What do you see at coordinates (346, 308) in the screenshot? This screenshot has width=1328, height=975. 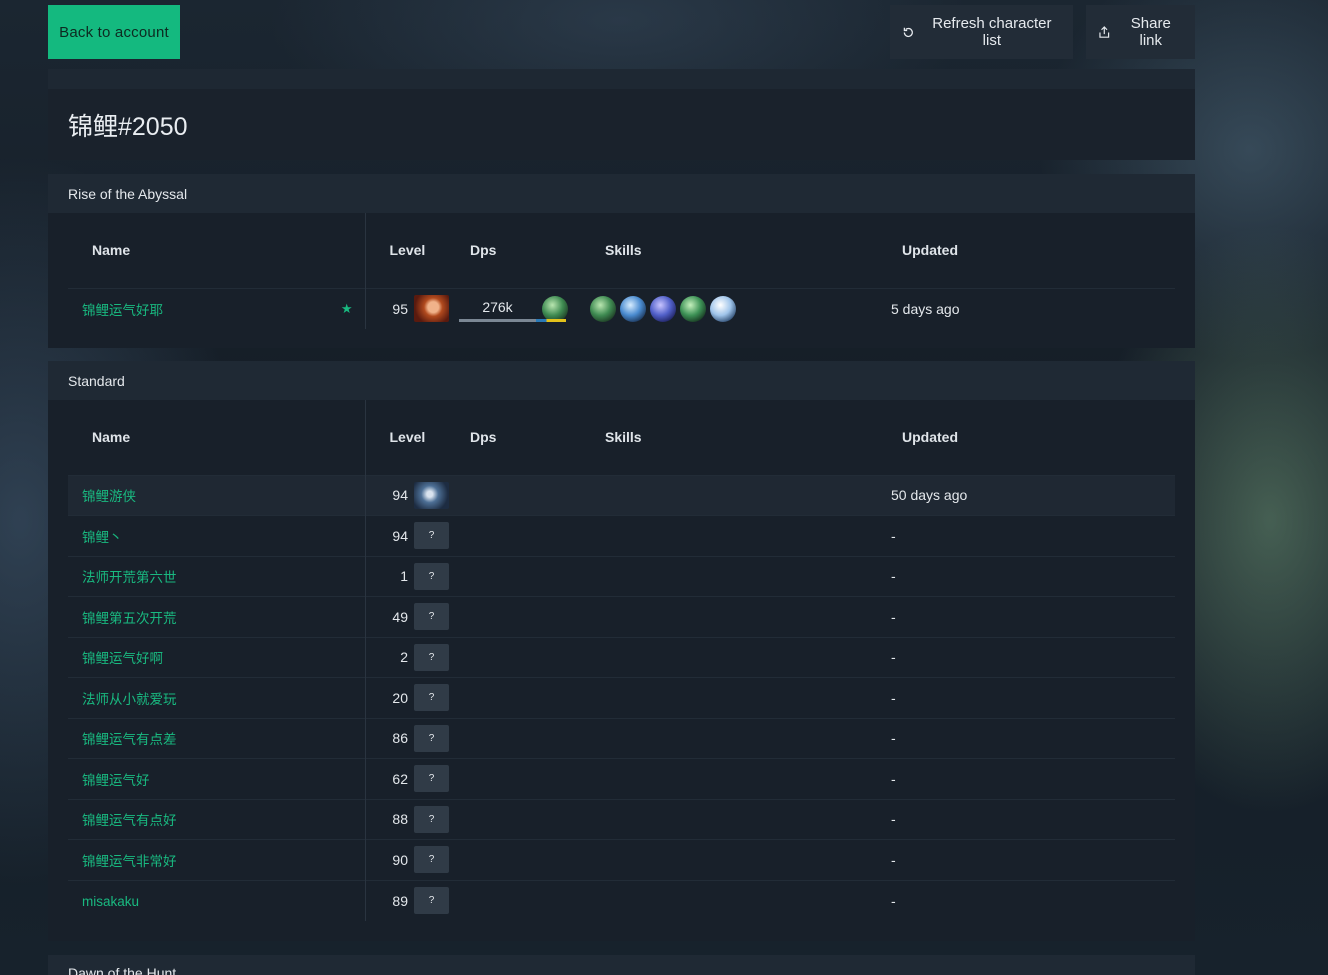 I see `star-icon: ★` at bounding box center [346, 308].